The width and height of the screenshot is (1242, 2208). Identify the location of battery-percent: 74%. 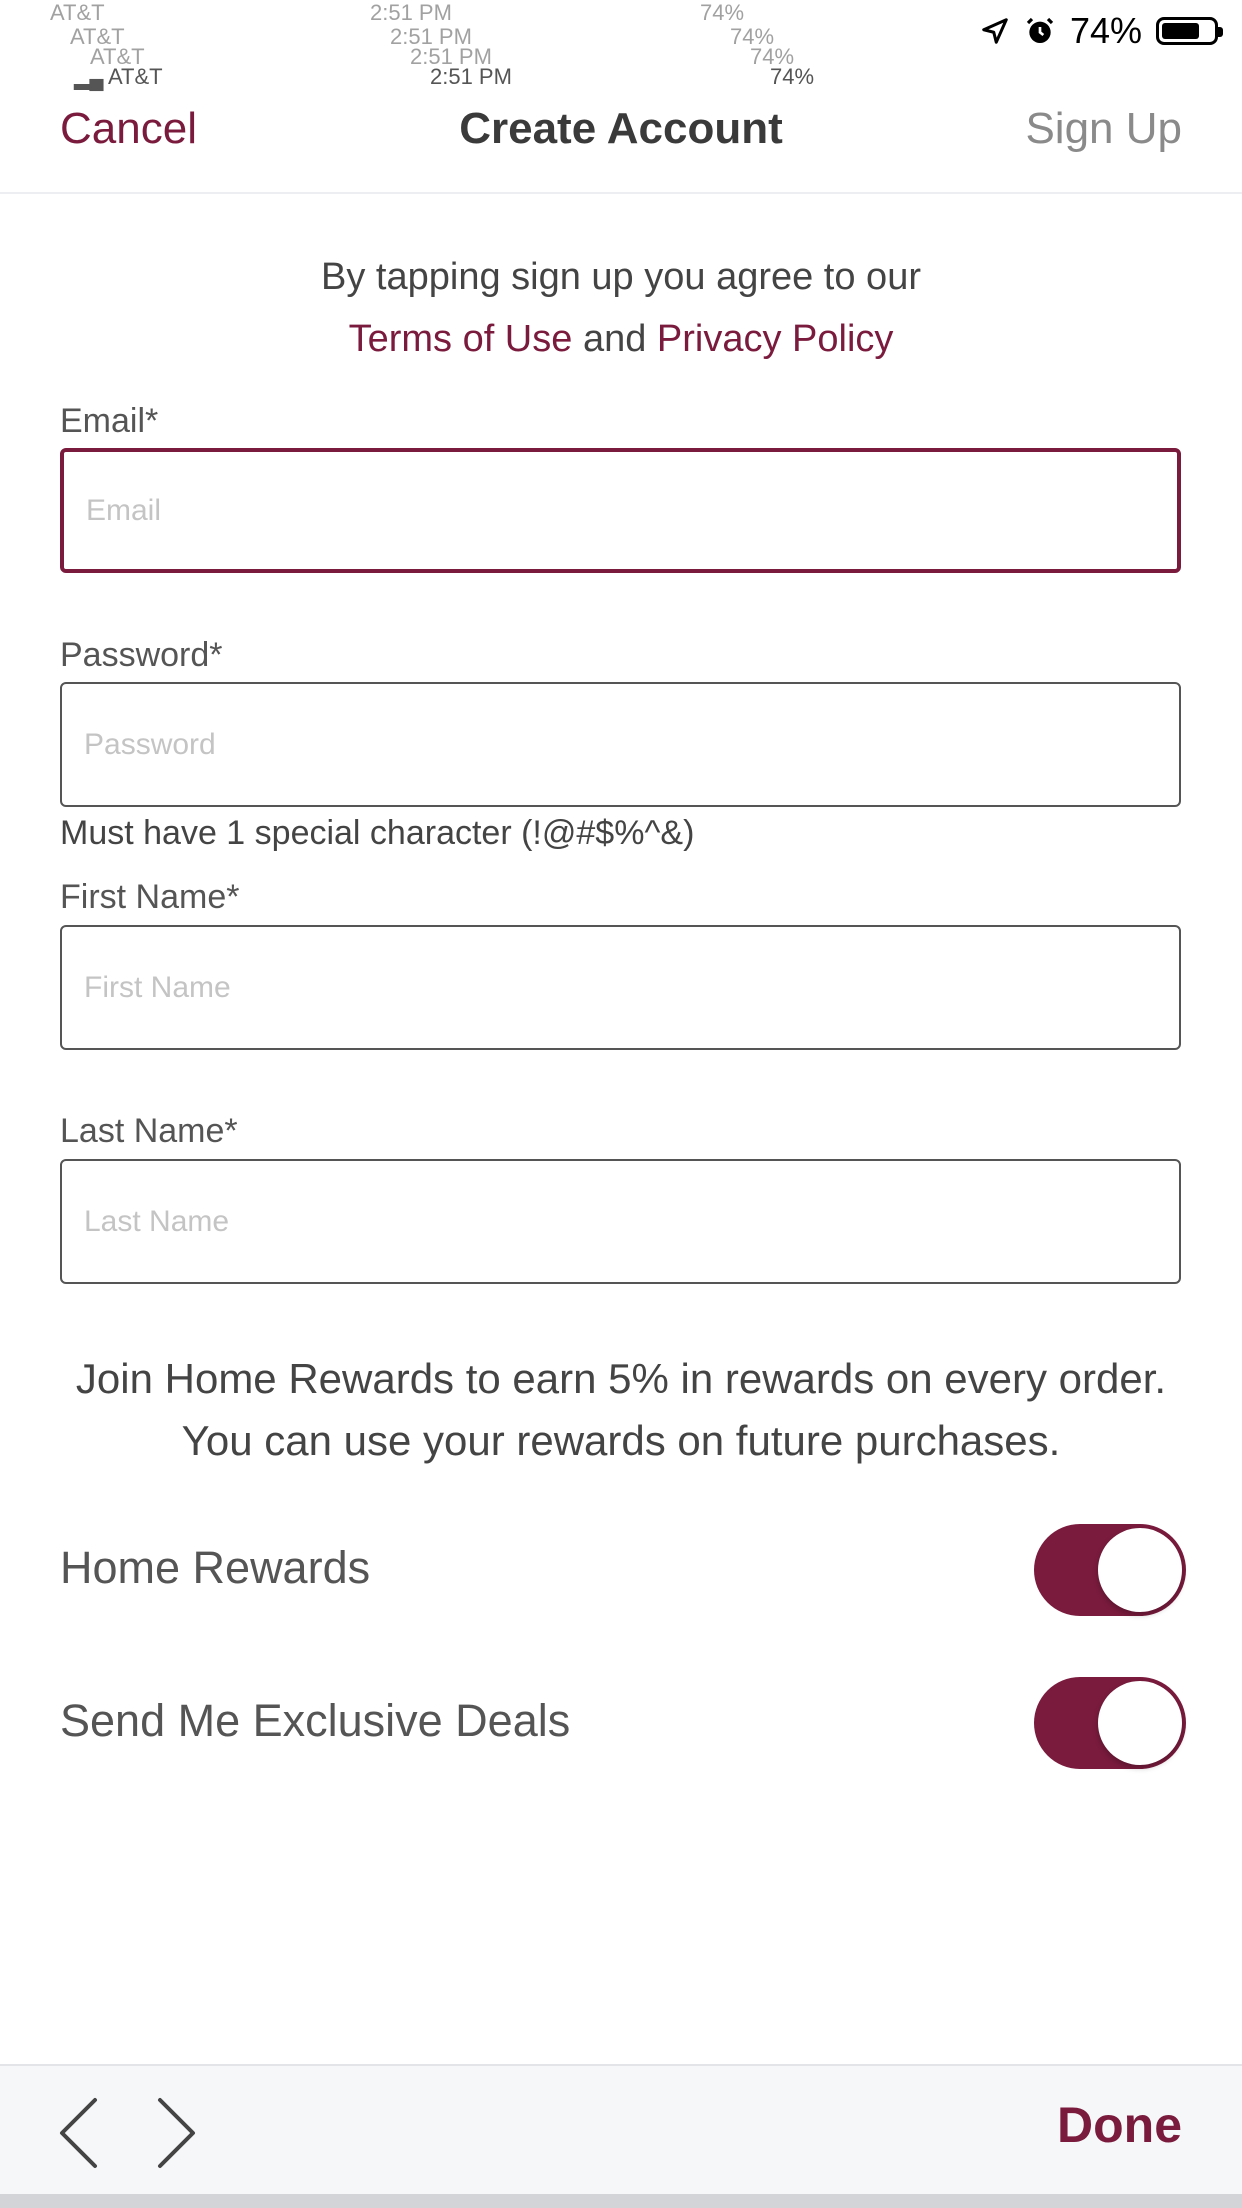
(1105, 30).